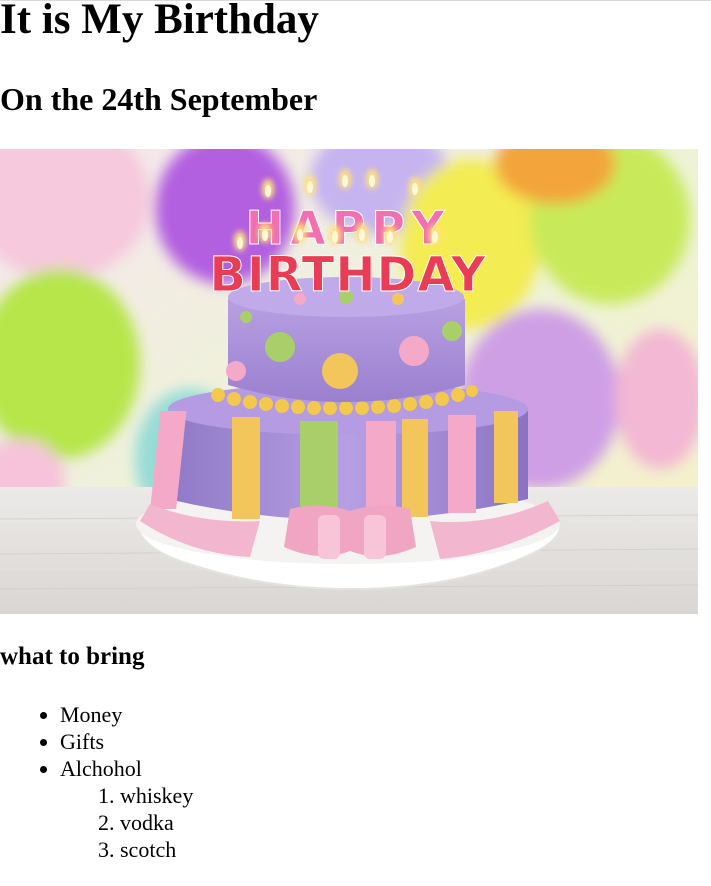  I want to click on drink-item-scotch: scotch, so click(156, 849).